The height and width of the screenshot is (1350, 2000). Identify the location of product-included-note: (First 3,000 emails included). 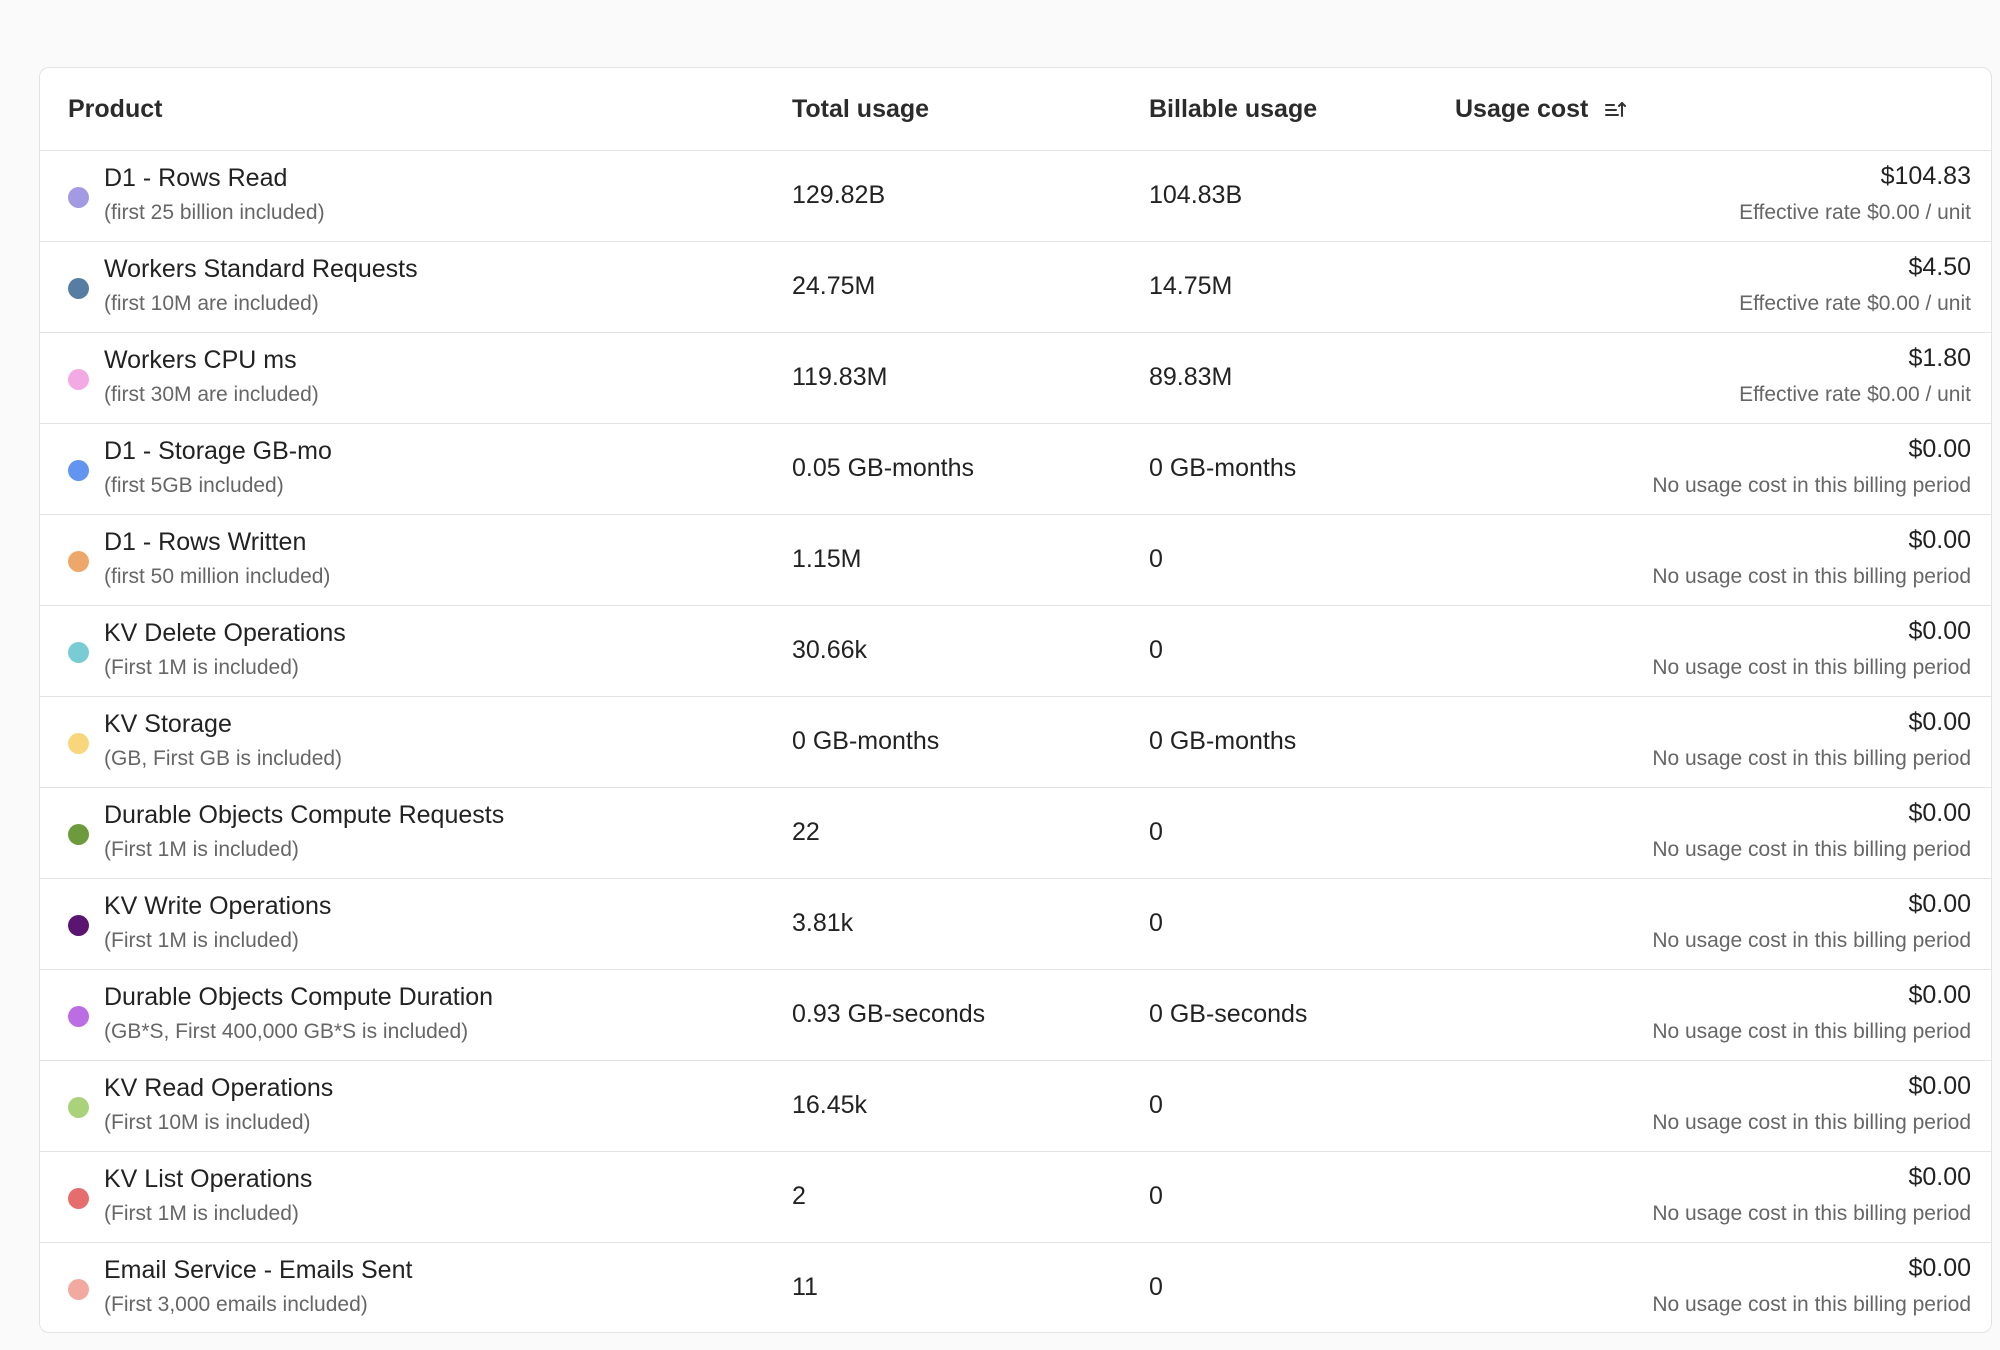
(236, 1304).